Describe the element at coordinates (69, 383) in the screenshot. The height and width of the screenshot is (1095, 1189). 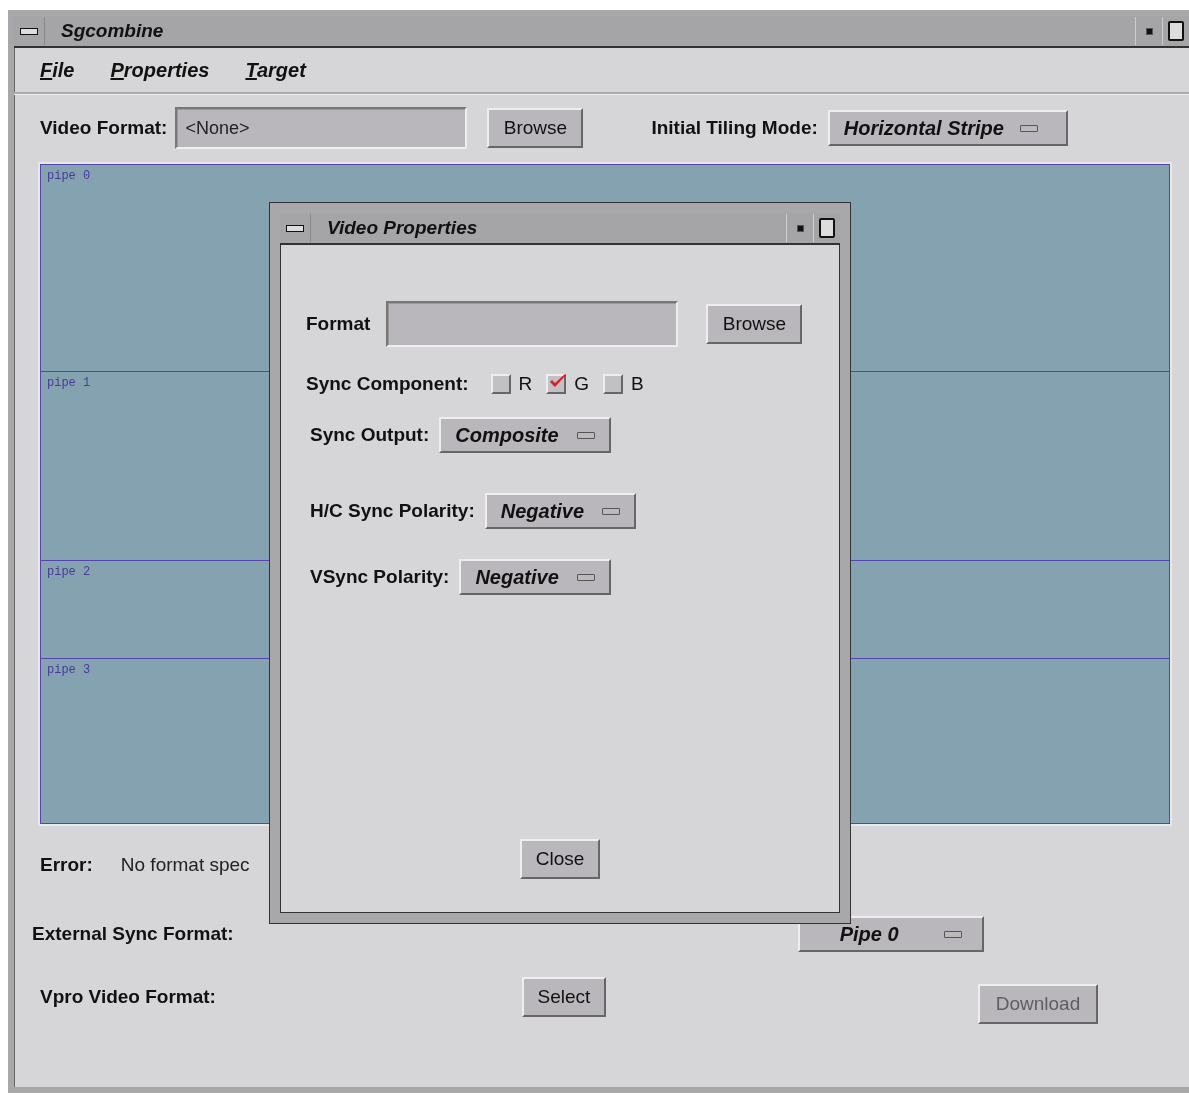
I see `pipe-label: pipe 1` at that location.